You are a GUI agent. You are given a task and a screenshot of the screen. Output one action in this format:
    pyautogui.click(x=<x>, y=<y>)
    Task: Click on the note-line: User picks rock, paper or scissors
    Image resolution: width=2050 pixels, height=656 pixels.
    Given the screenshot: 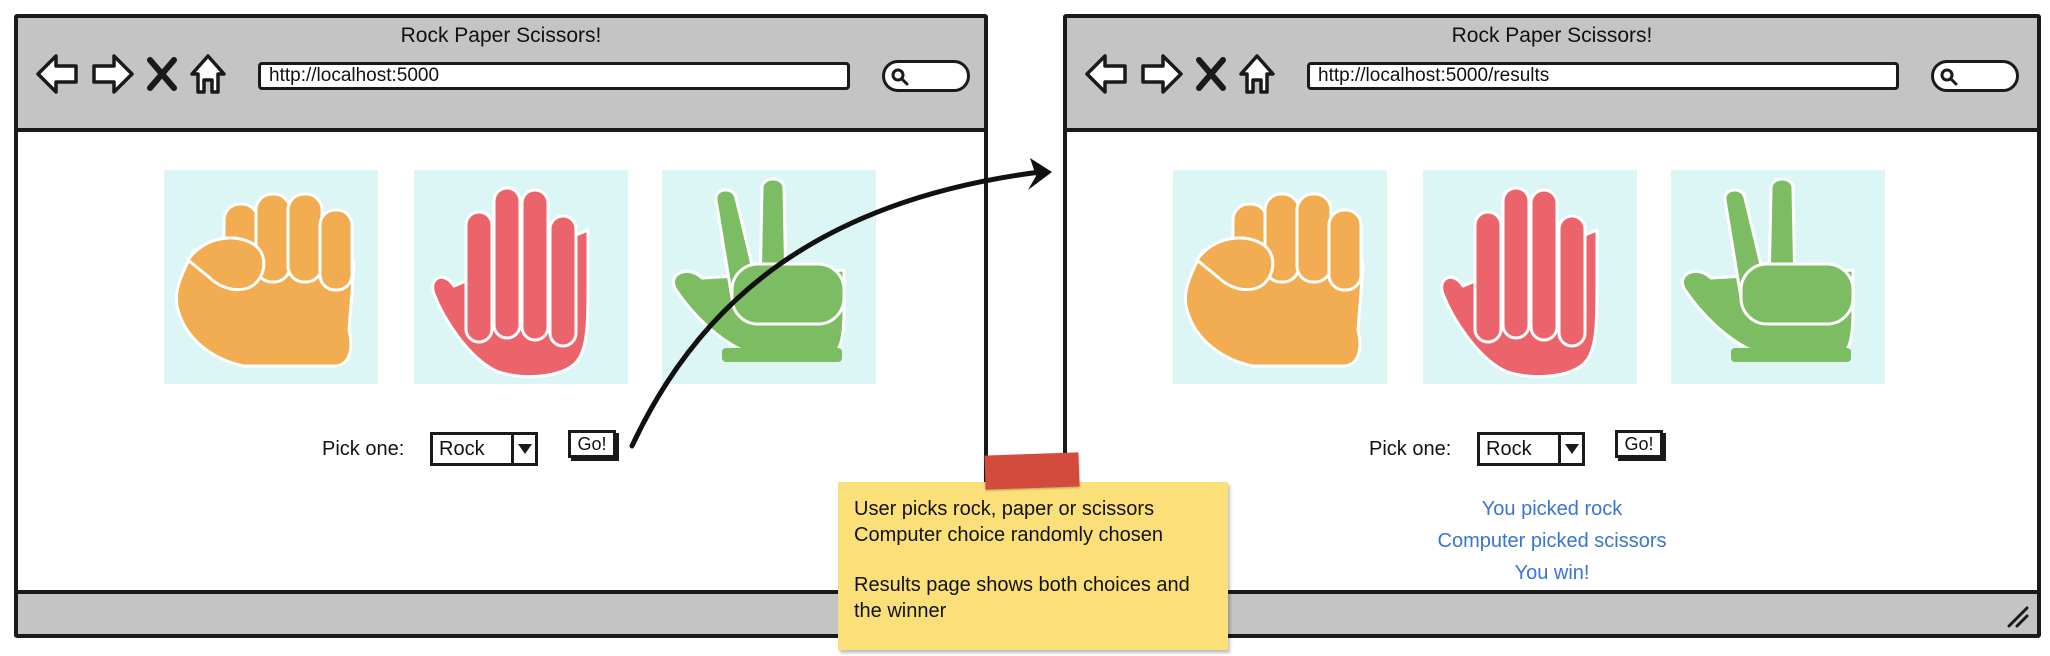 What is the action you would take?
    pyautogui.click(x=1004, y=509)
    